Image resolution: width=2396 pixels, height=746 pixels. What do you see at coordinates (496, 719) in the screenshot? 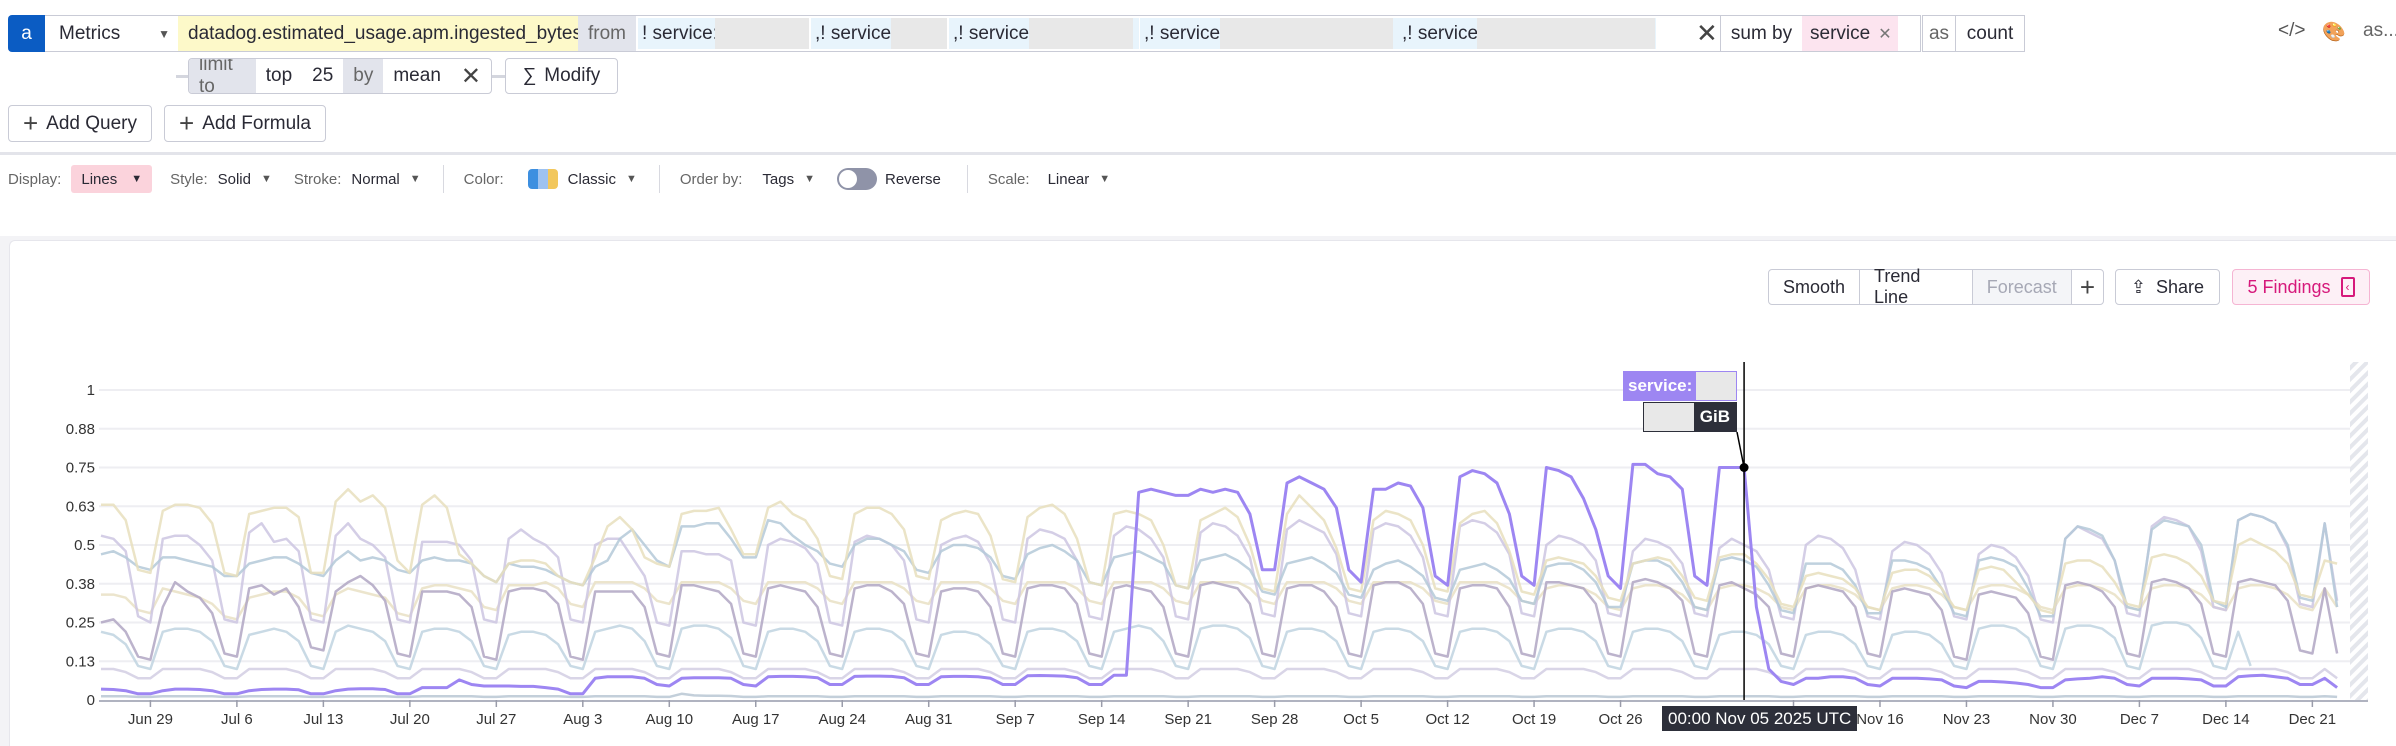
I see `x-tick-label: Jul 27` at bounding box center [496, 719].